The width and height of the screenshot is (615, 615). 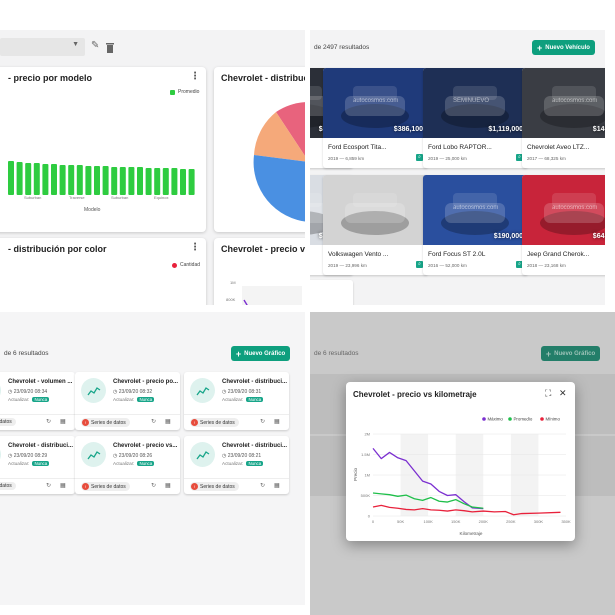 What do you see at coordinates (375, 225) in the screenshot?
I see `vehicle-card: Volkswagen Vento ... 2019 — 23,996 km ⌕` at bounding box center [375, 225].